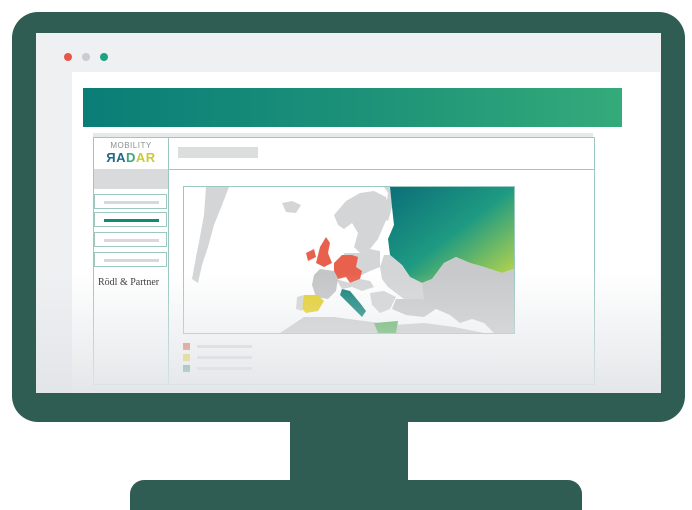  What do you see at coordinates (383, 302) in the screenshot?
I see `balkans-region` at bounding box center [383, 302].